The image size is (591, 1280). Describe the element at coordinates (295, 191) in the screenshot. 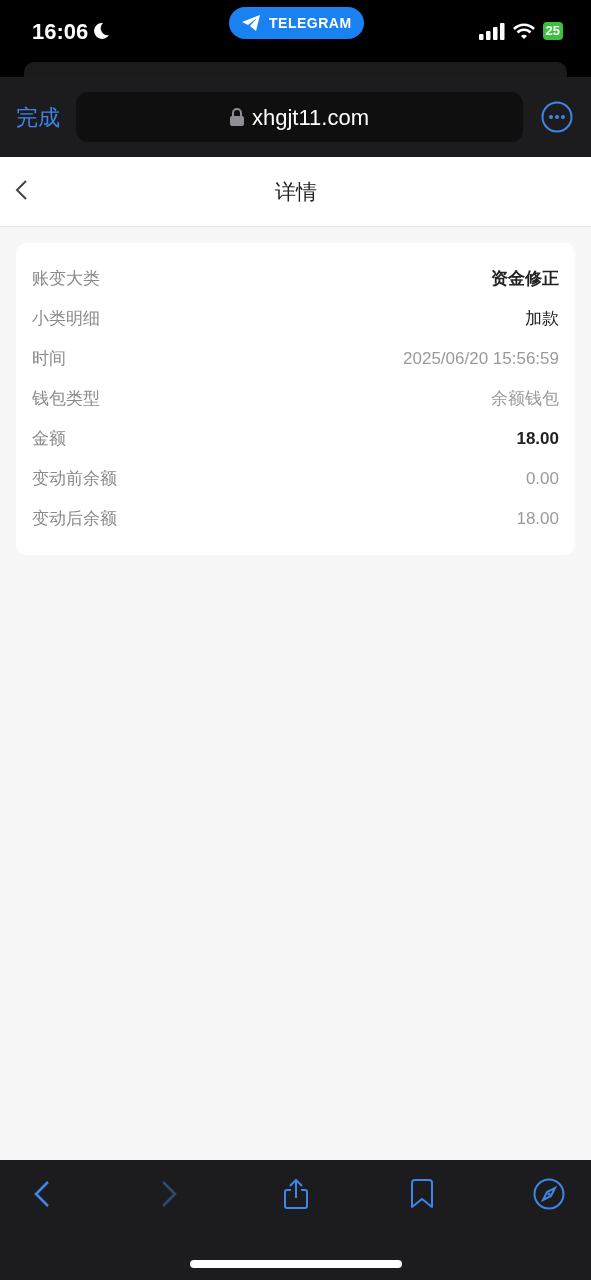

I see `page-title: 详情` at that location.